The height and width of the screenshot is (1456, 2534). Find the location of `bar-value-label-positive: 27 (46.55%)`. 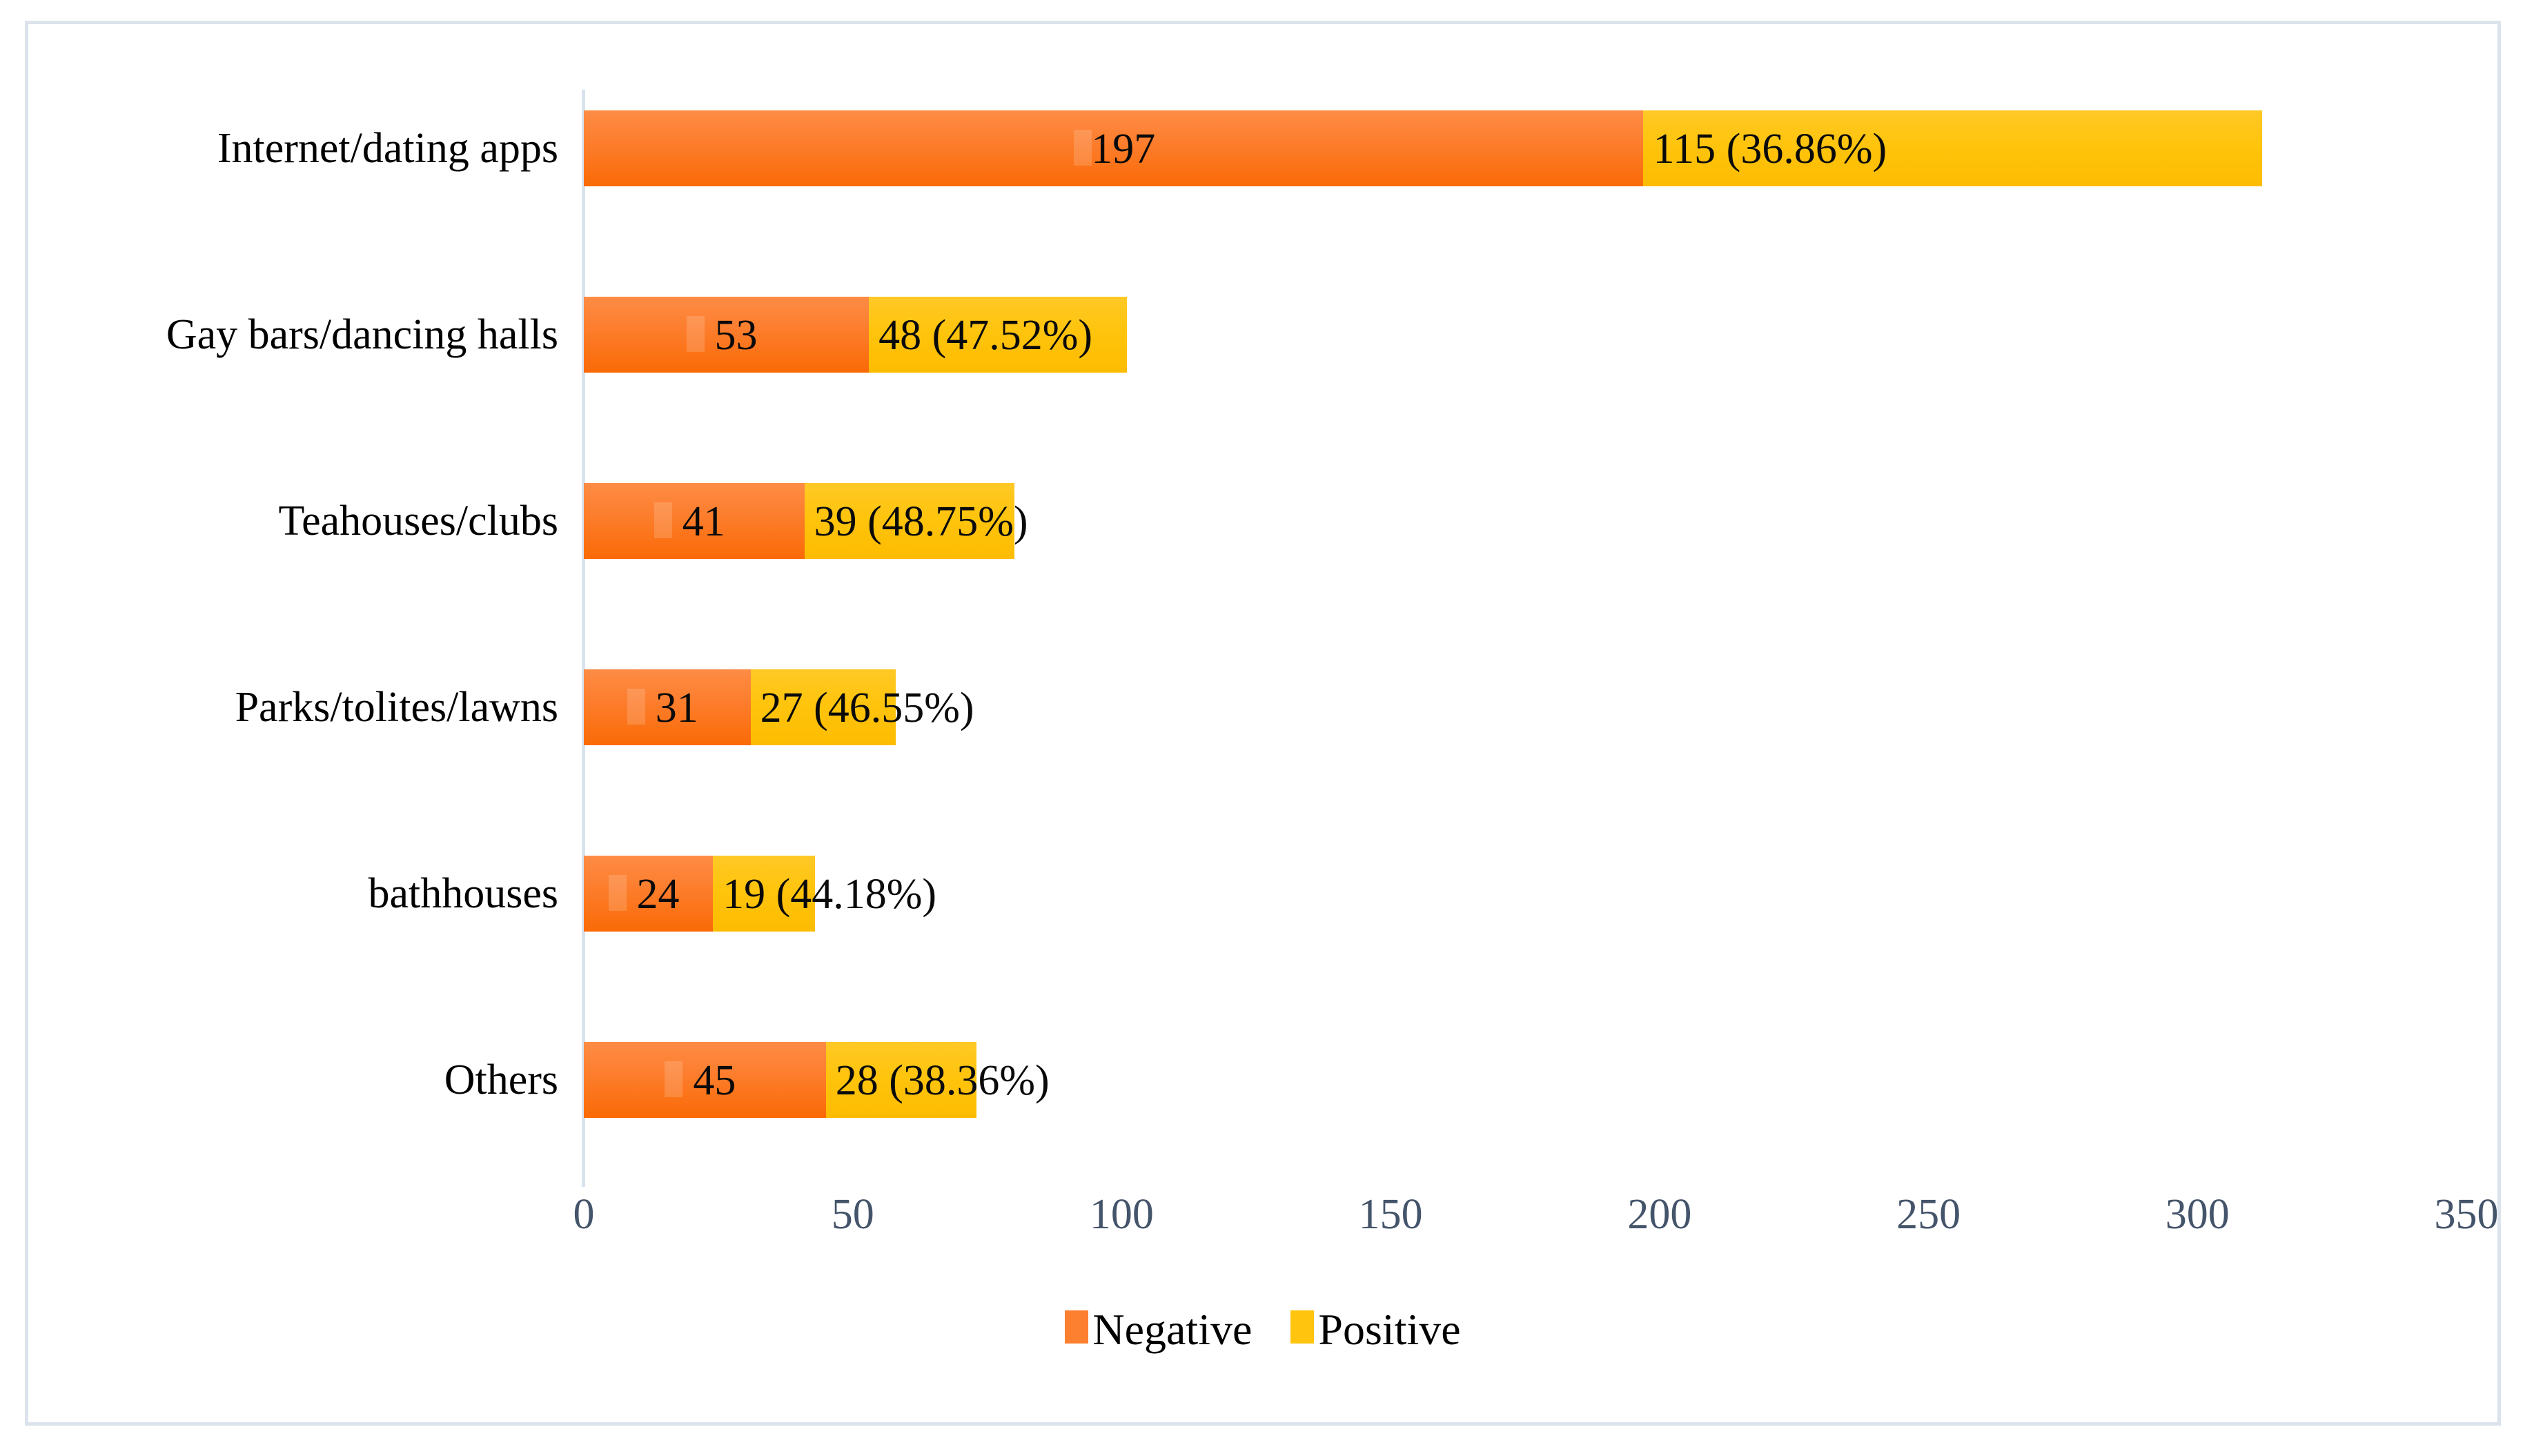

bar-value-label-positive: 27 (46.55%) is located at coordinates (867, 708).